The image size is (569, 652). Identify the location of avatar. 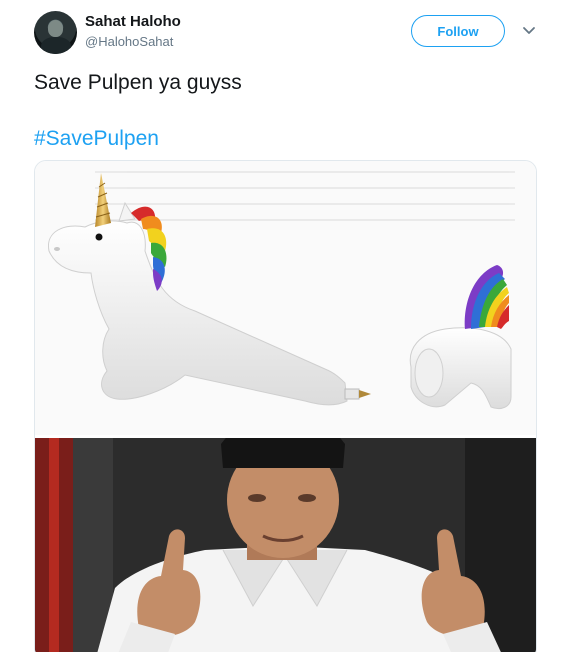
(55, 32).